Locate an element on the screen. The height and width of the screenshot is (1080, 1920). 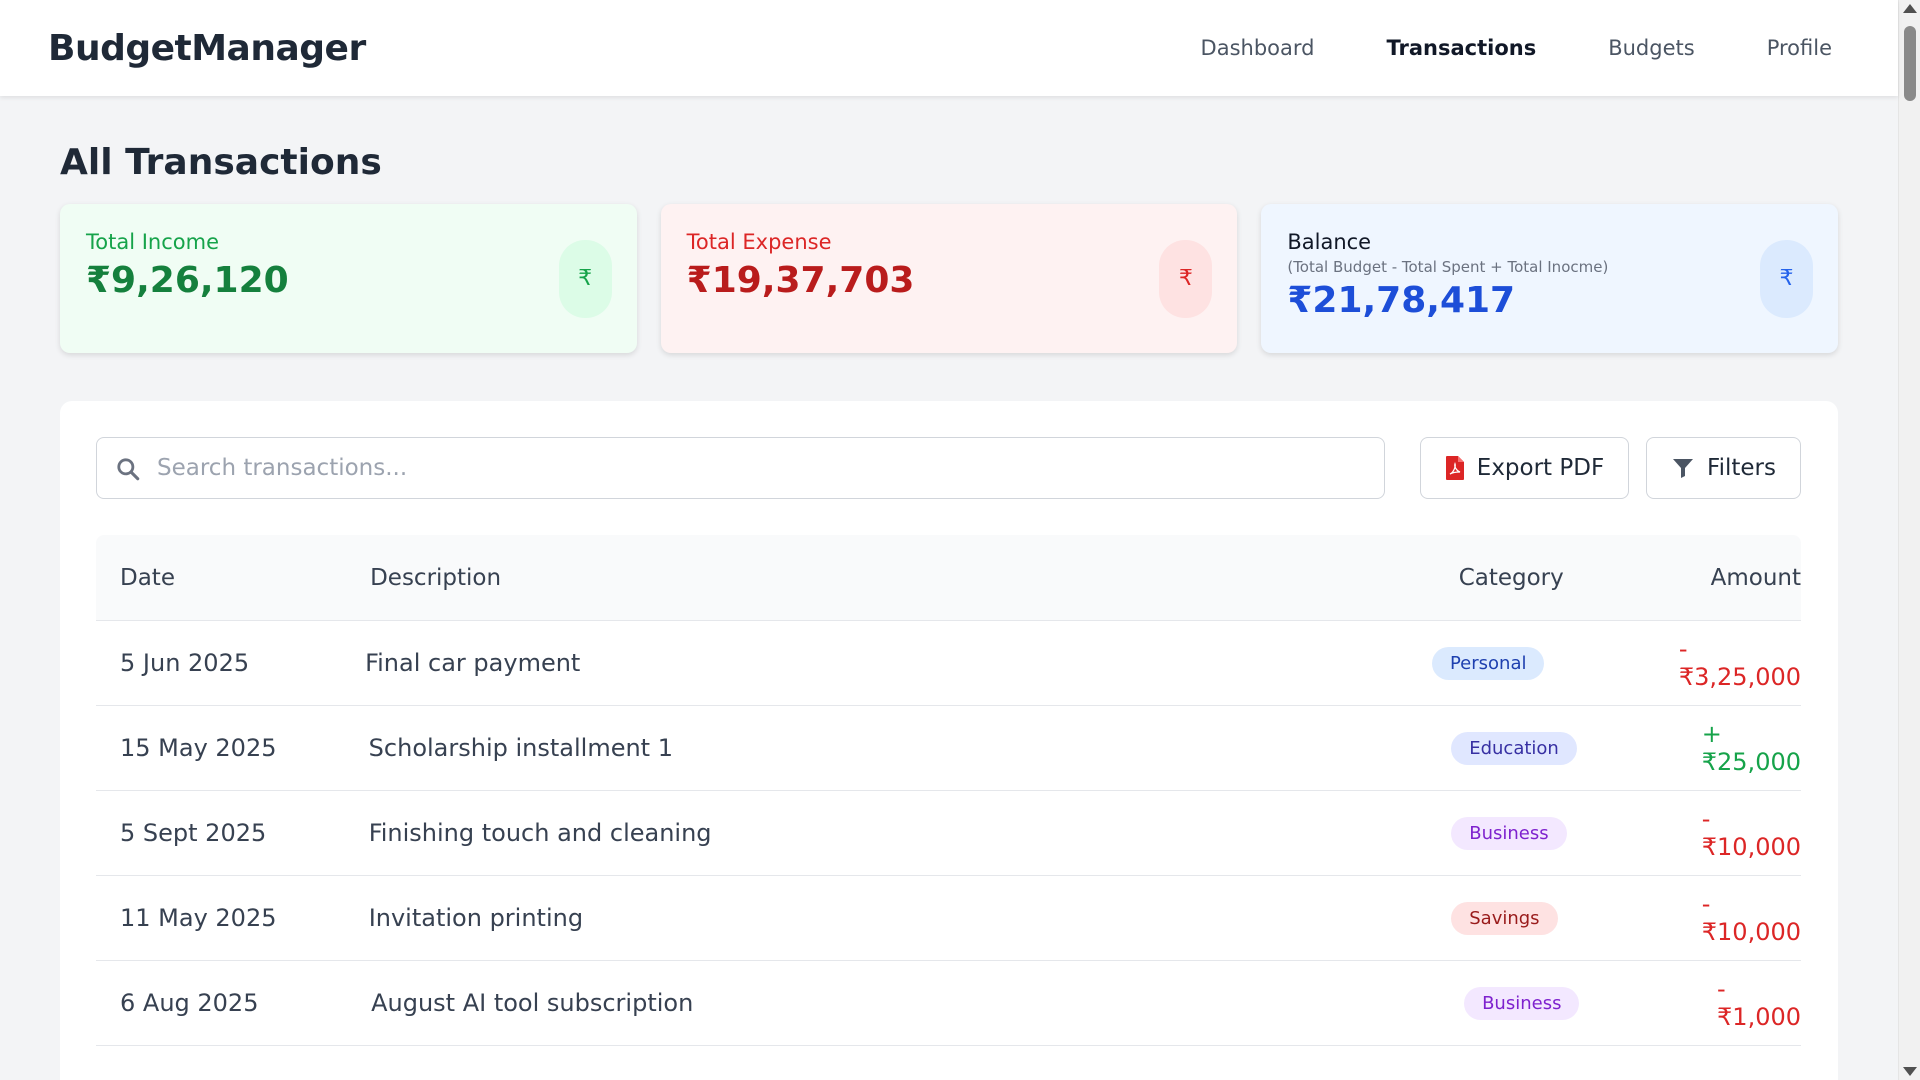
row-amount: -₹3,25,000 is located at coordinates (1740, 663).